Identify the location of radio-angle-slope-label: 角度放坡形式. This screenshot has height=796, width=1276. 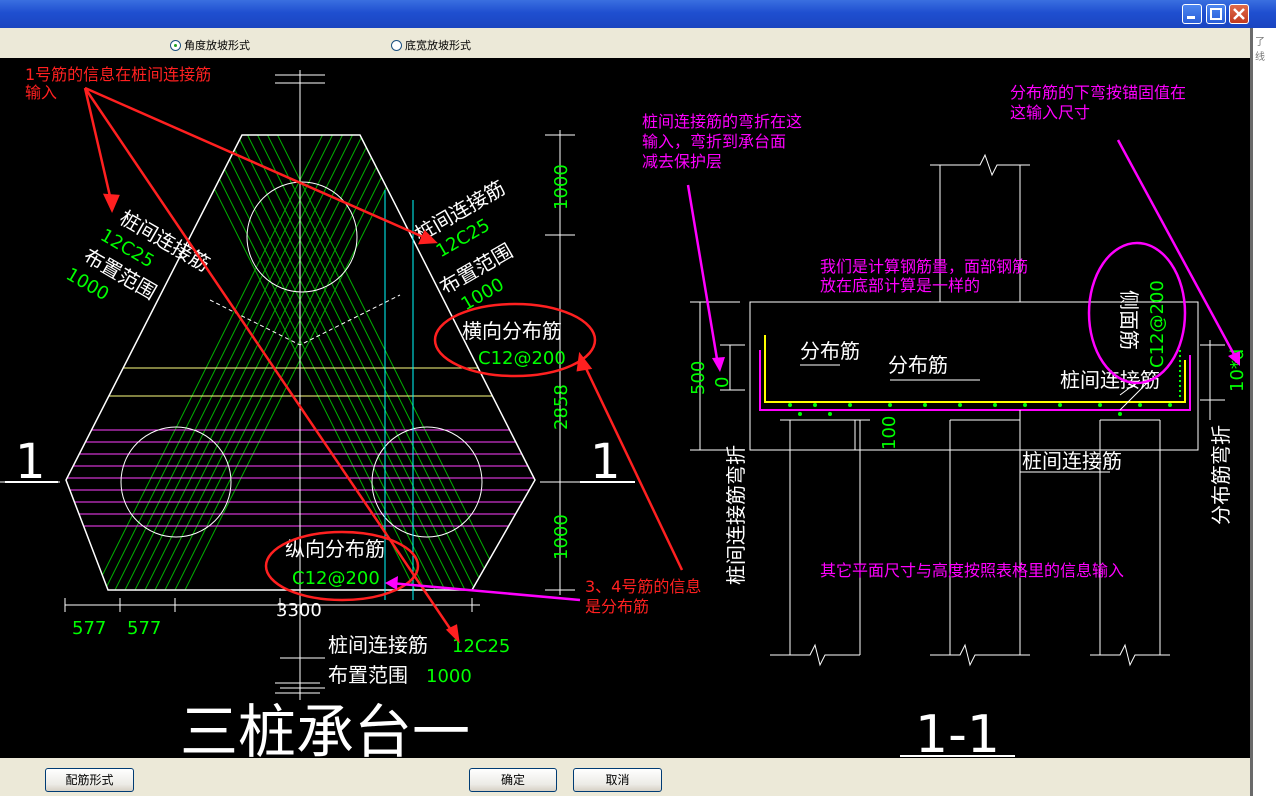
(217, 45).